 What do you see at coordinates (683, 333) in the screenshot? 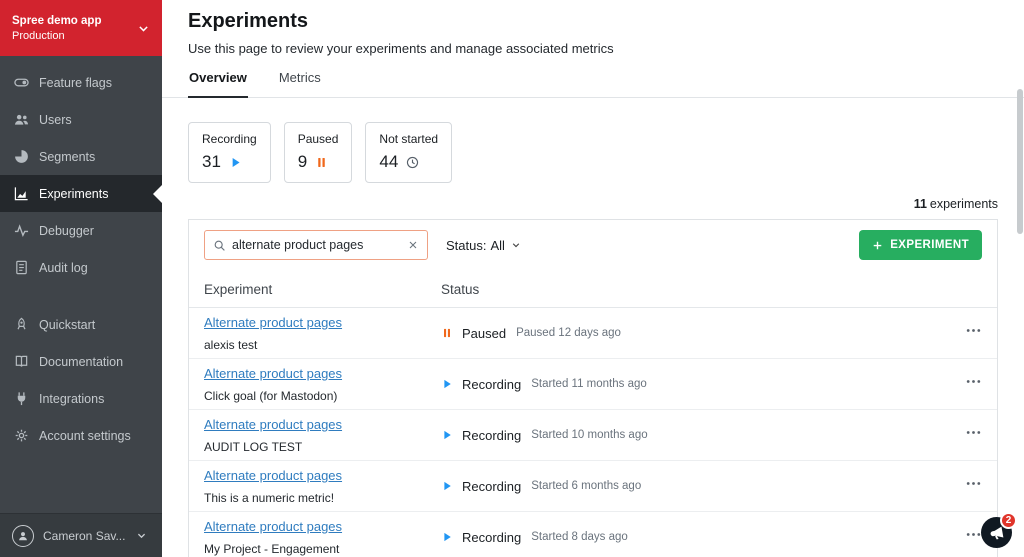
I see `status-cell: Paused Paused 12 days ago` at bounding box center [683, 333].